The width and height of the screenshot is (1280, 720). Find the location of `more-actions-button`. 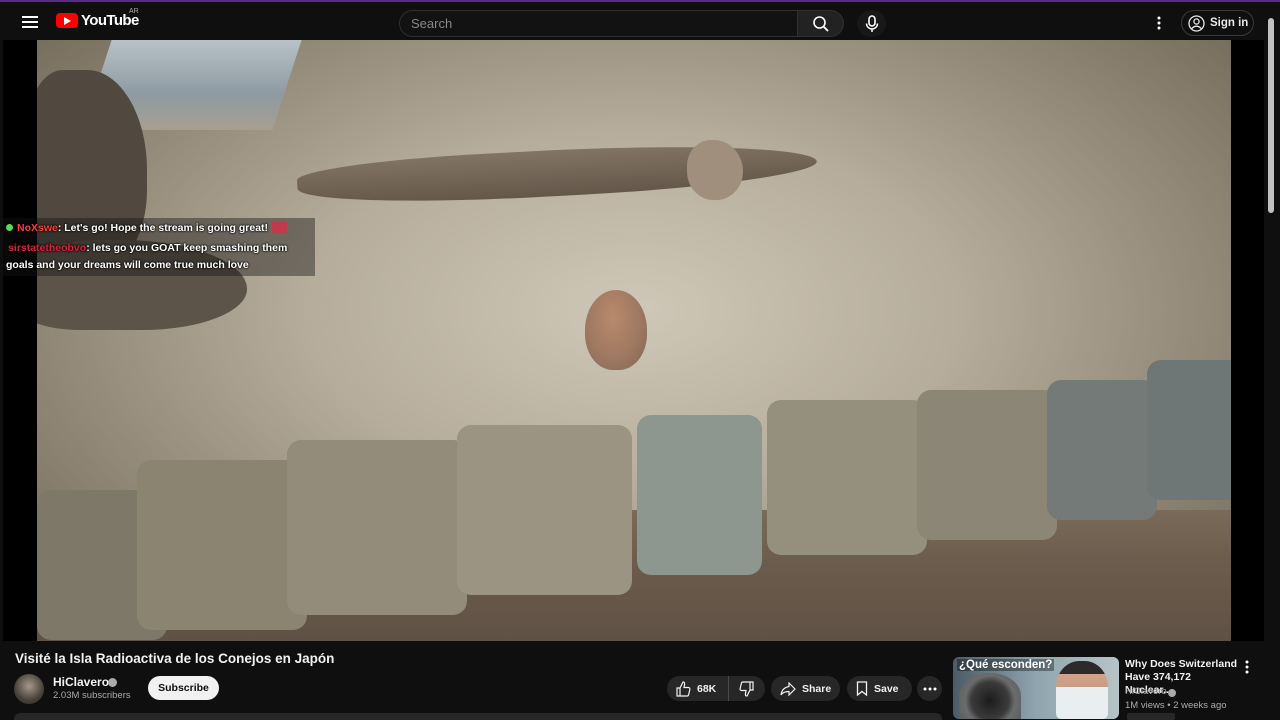

more-actions-button is located at coordinates (929, 688).